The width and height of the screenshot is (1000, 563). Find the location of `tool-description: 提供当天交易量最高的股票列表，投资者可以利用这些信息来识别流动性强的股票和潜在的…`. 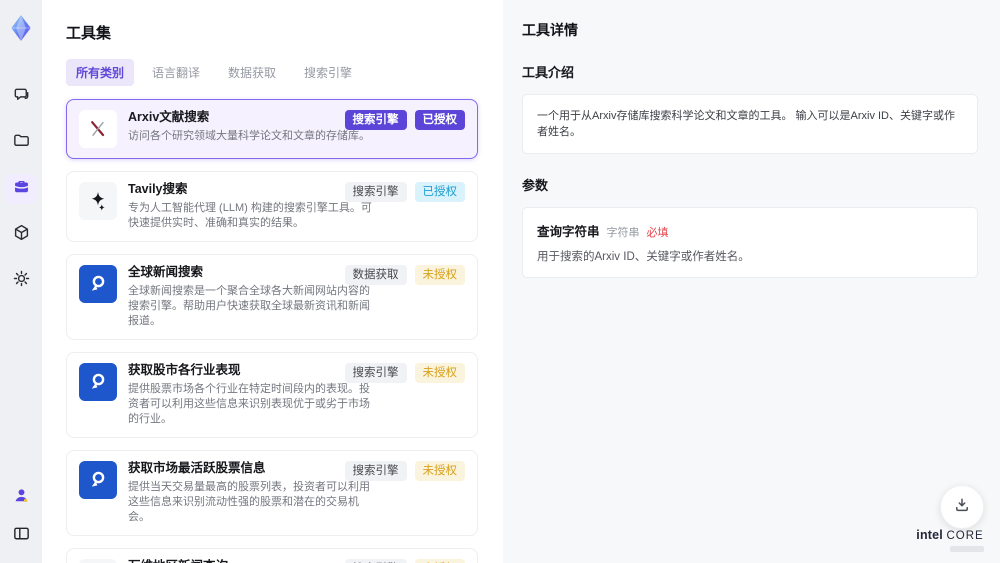

tool-description: 提供当天交易量最高的股票列表，投资者可以利用这些信息来识别流动性强的股票和潜在的… is located at coordinates (249, 502).